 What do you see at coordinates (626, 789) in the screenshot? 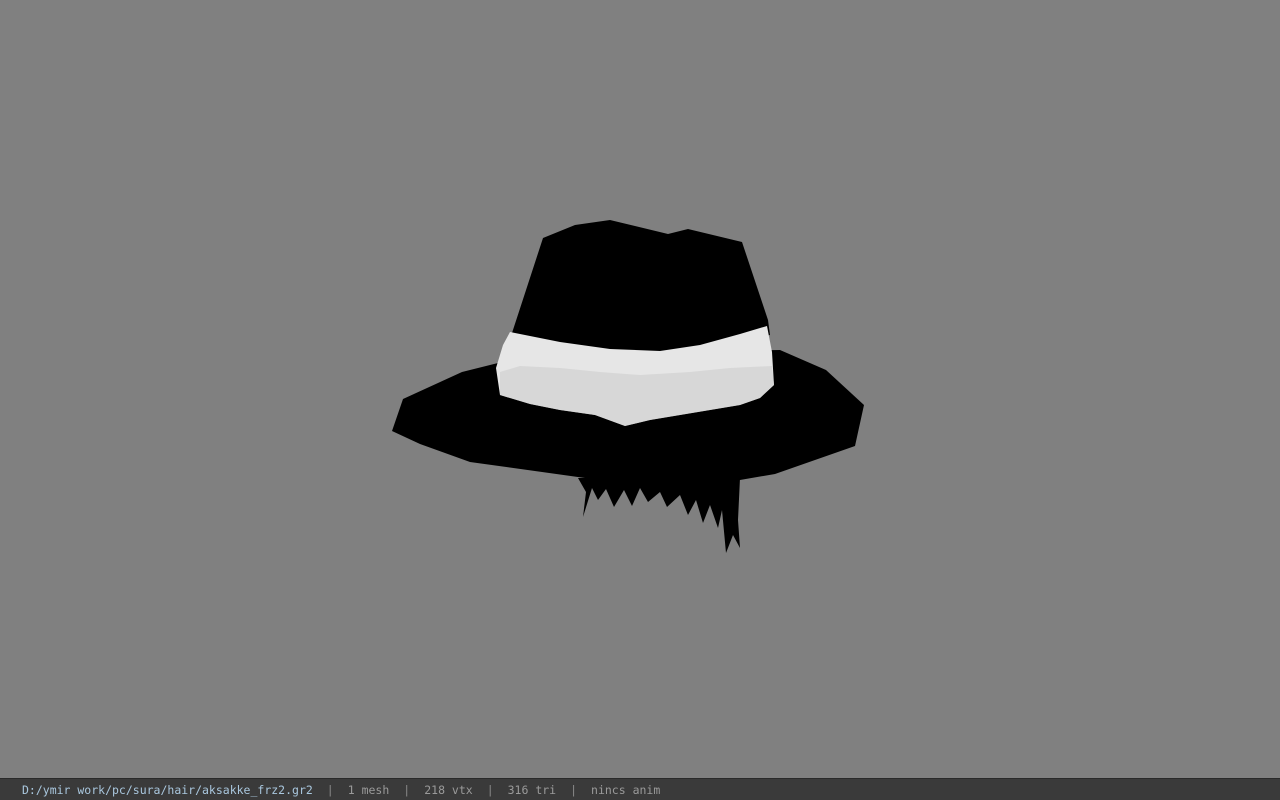
I see `animation-status-label: nincs anim` at bounding box center [626, 789].